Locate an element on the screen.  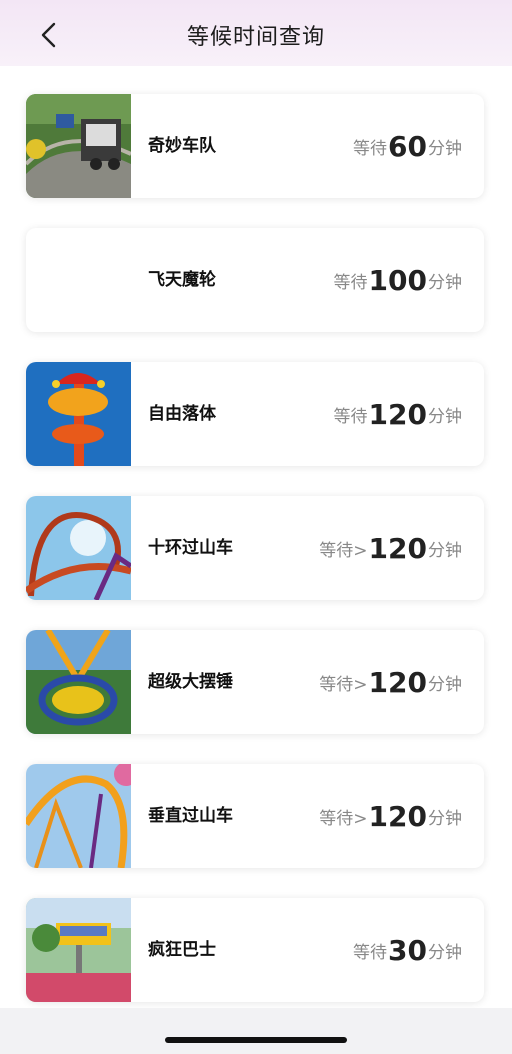
ride-name: 飞天魔轮 is located at coordinates (182, 280).